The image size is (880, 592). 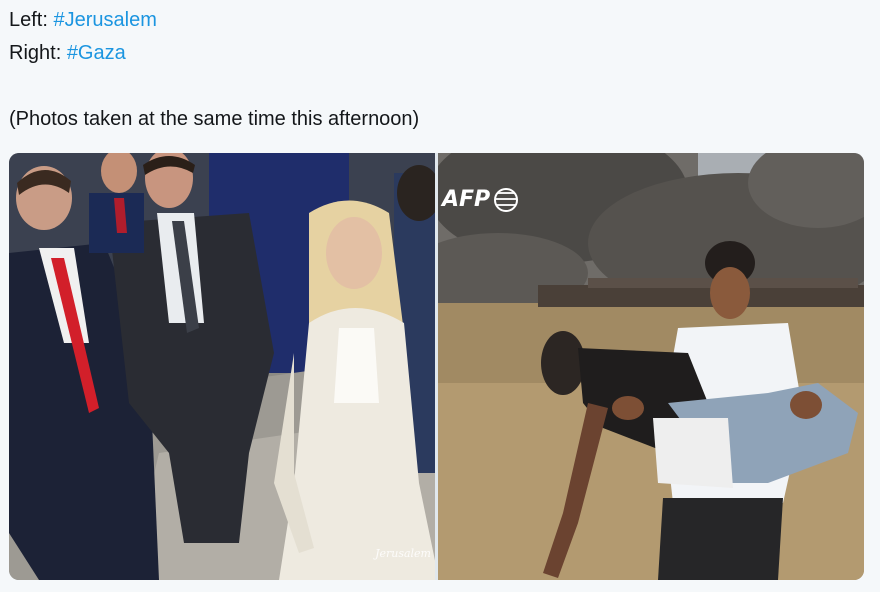 I want to click on tweet-line-right: Right: #Gaza, so click(x=439, y=53).